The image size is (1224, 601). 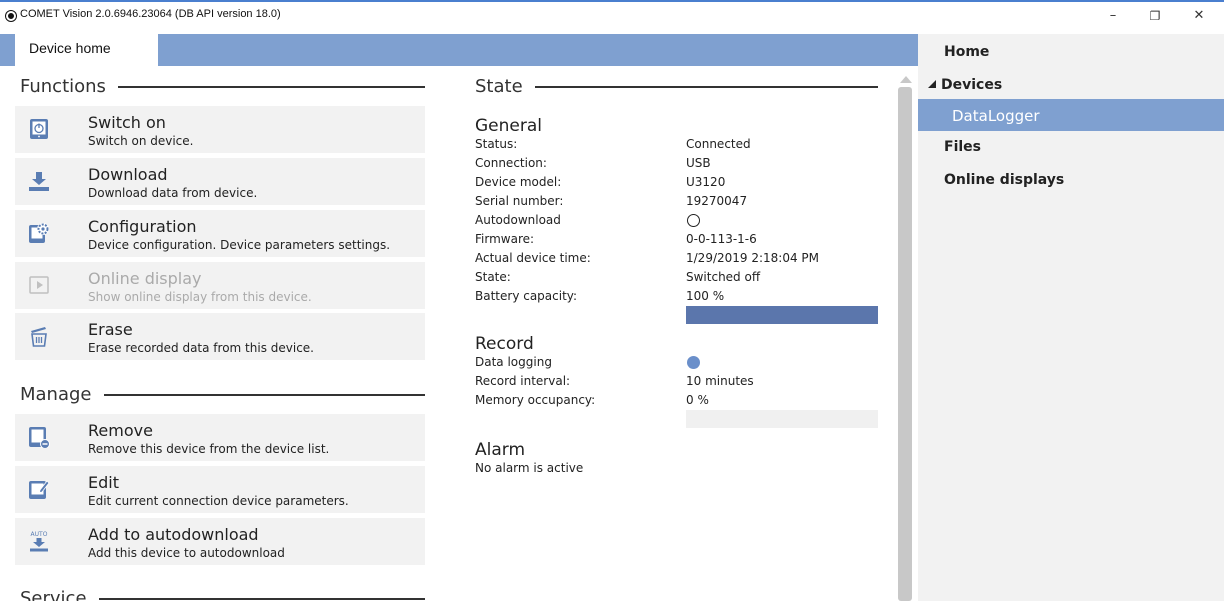 I want to click on close-button: ✕, so click(x=1199, y=17).